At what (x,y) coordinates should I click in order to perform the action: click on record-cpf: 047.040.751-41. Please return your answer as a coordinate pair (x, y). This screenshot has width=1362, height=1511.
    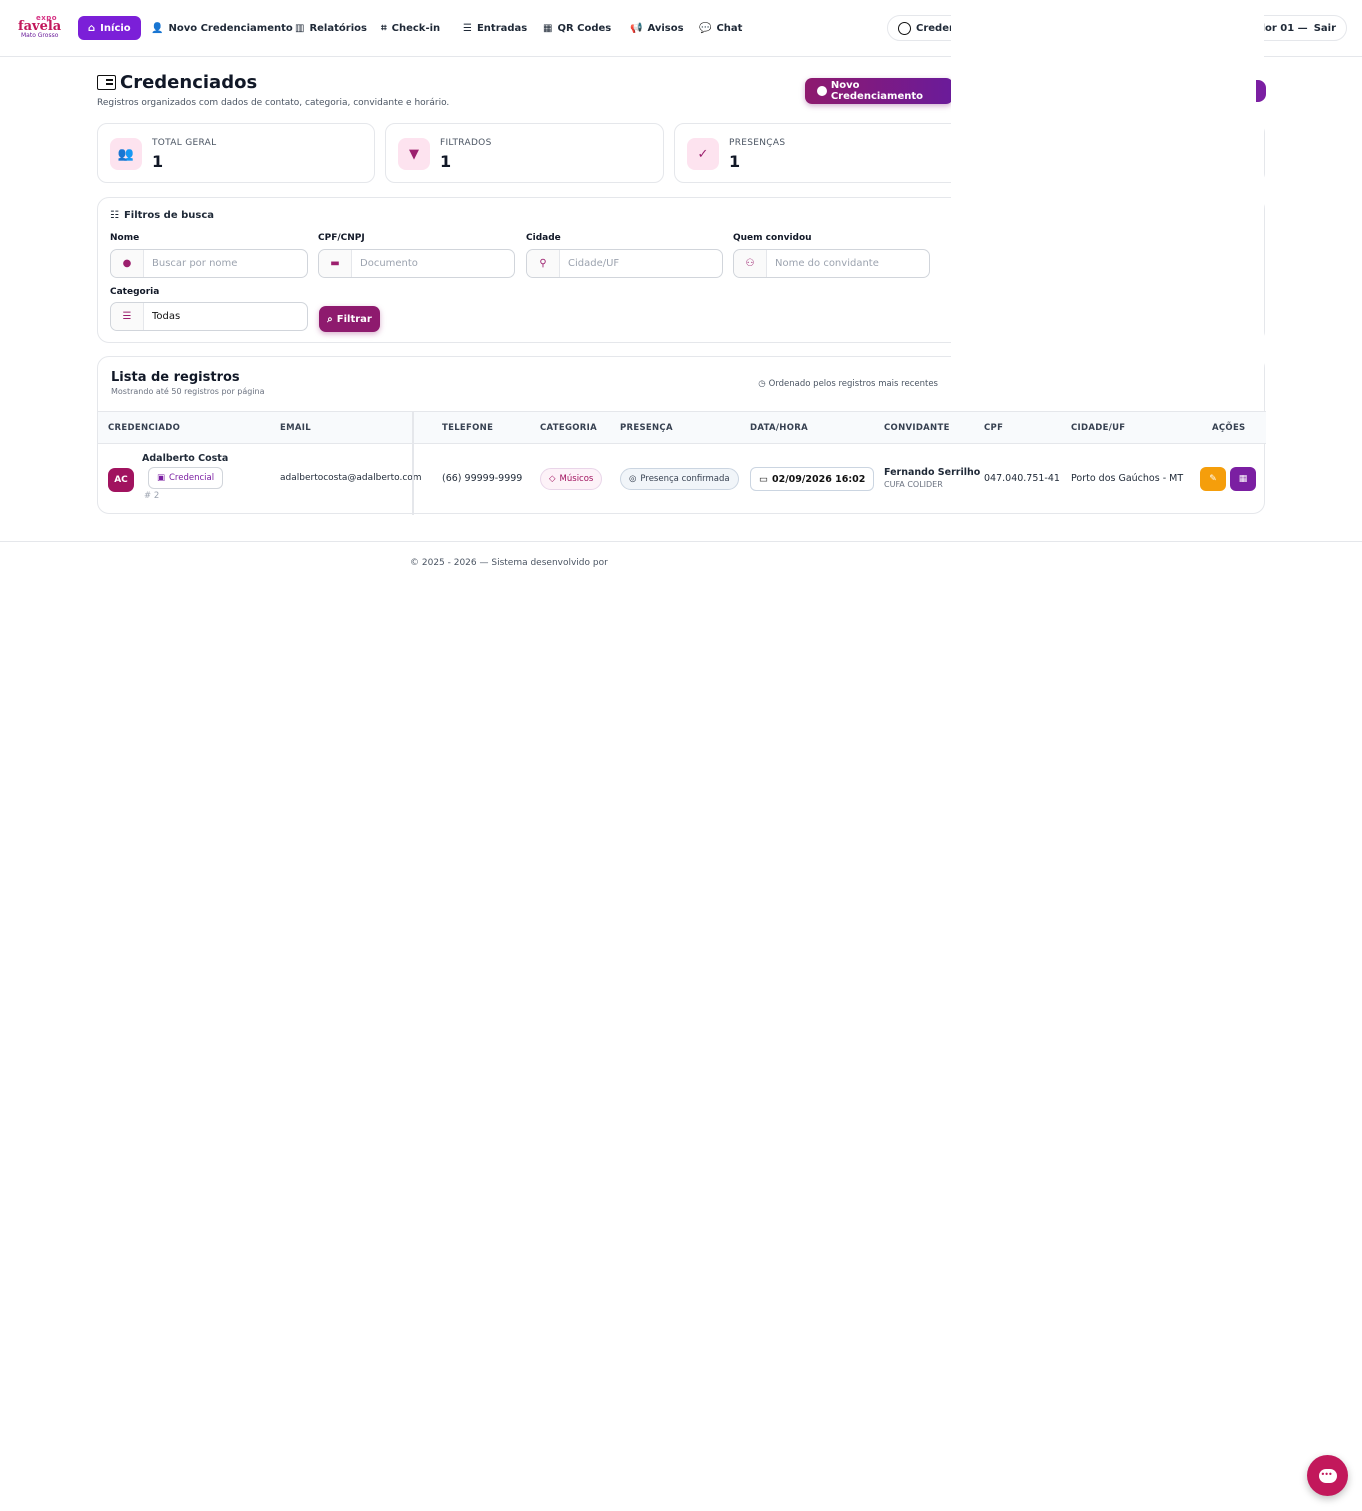
    Looking at the image, I should click on (1022, 478).